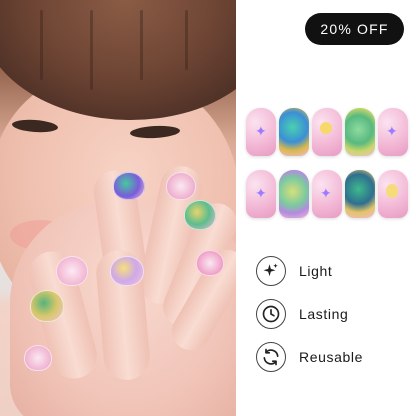 Image resolution: width=416 pixels, height=416 pixels. I want to click on feature-label: Reusable, so click(331, 357).